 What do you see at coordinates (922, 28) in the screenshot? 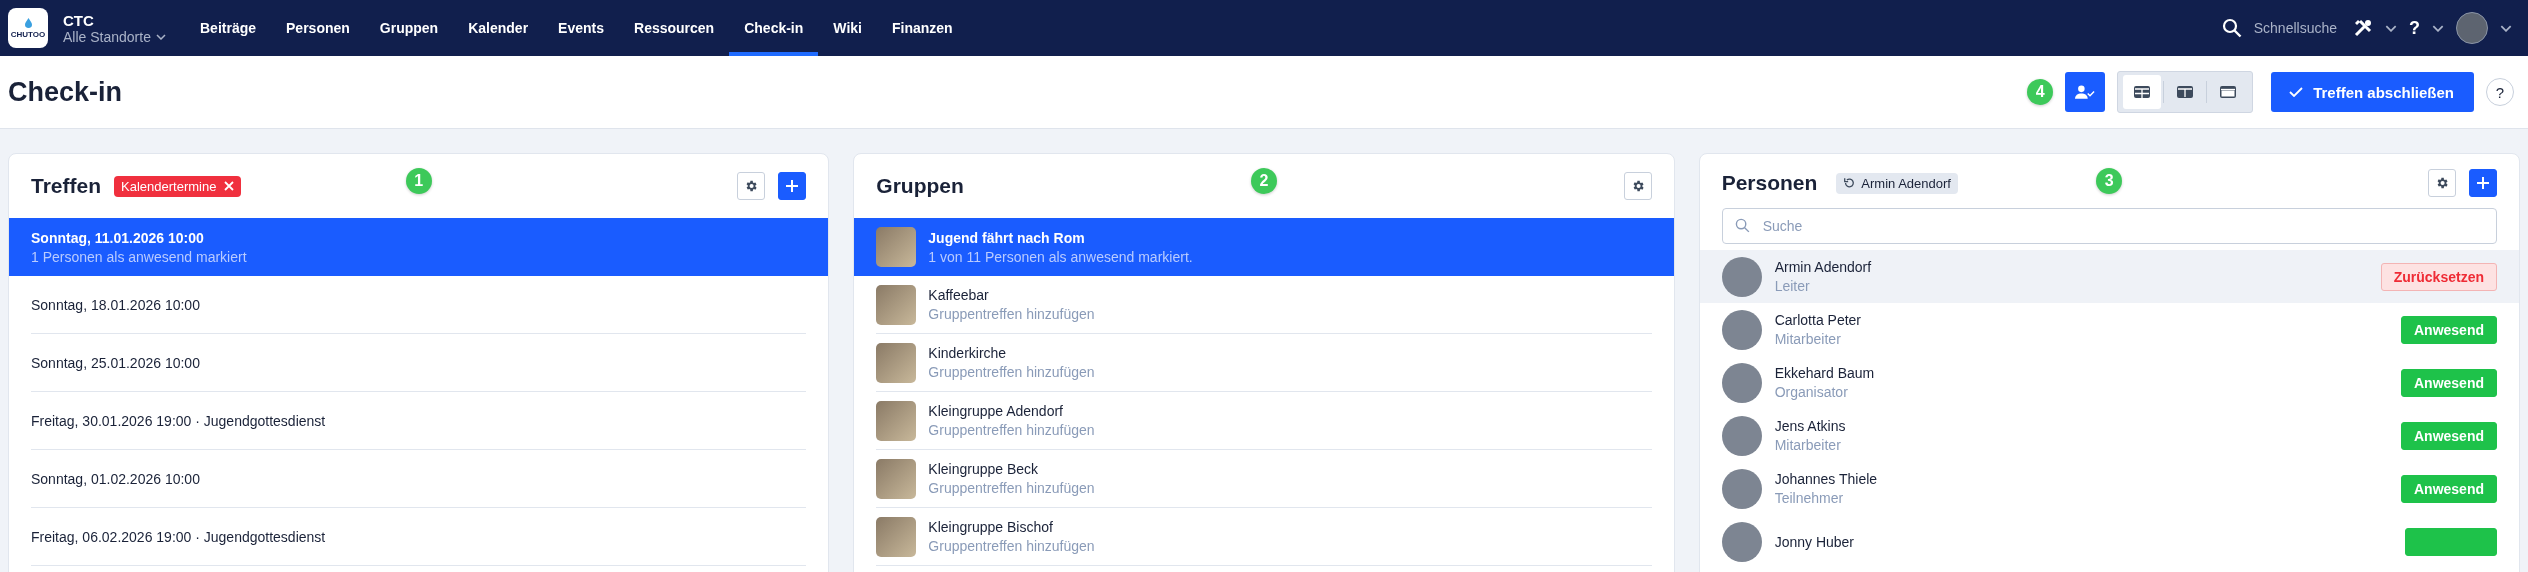
I see `nav-tab: Finanzen` at bounding box center [922, 28].